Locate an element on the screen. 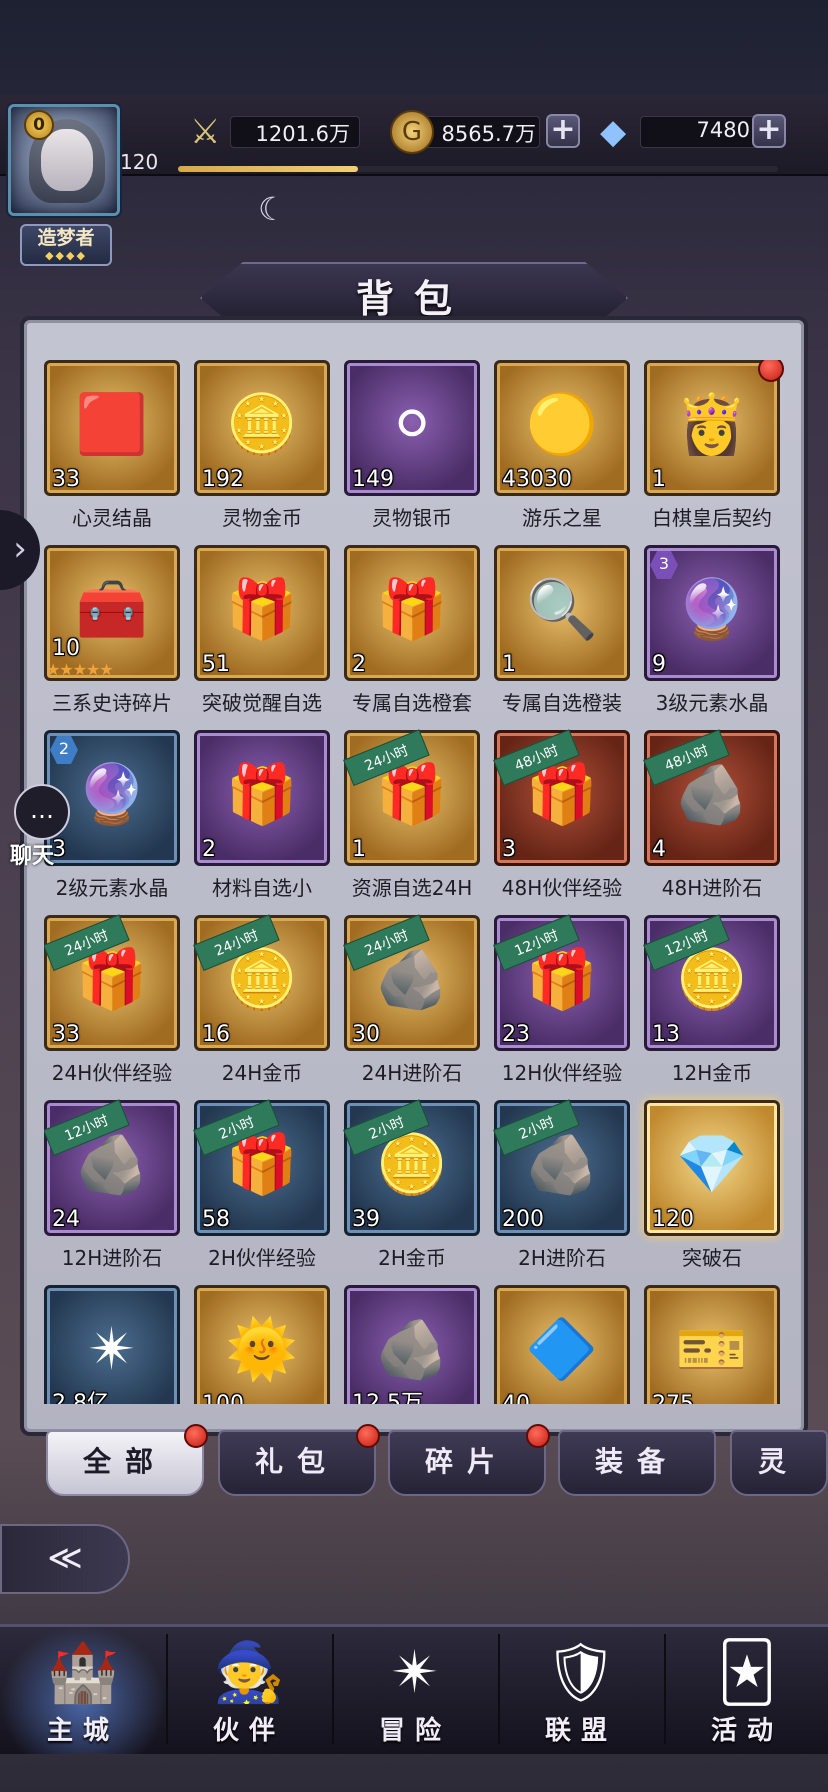 This screenshot has width=828, height=1792. nav-icon: 🏰 is located at coordinates (83, 1672).